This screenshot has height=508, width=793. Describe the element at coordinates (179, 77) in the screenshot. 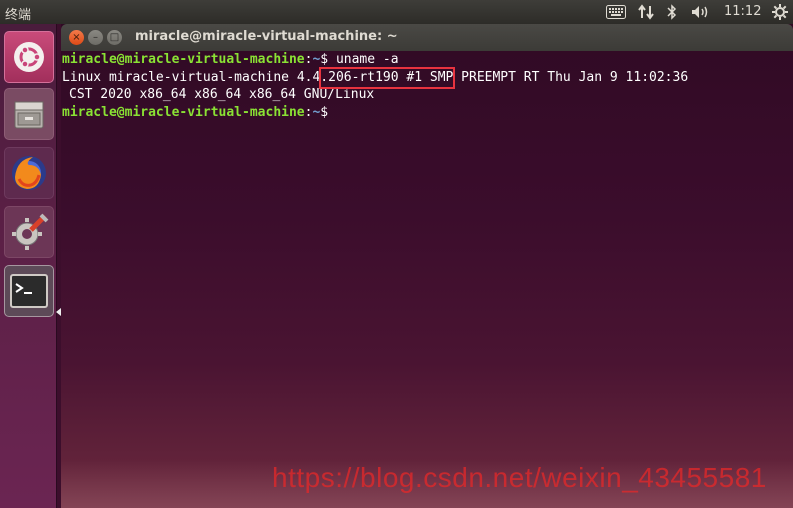

I see `output-prefix: Linux miracle-virtual-machine` at that location.